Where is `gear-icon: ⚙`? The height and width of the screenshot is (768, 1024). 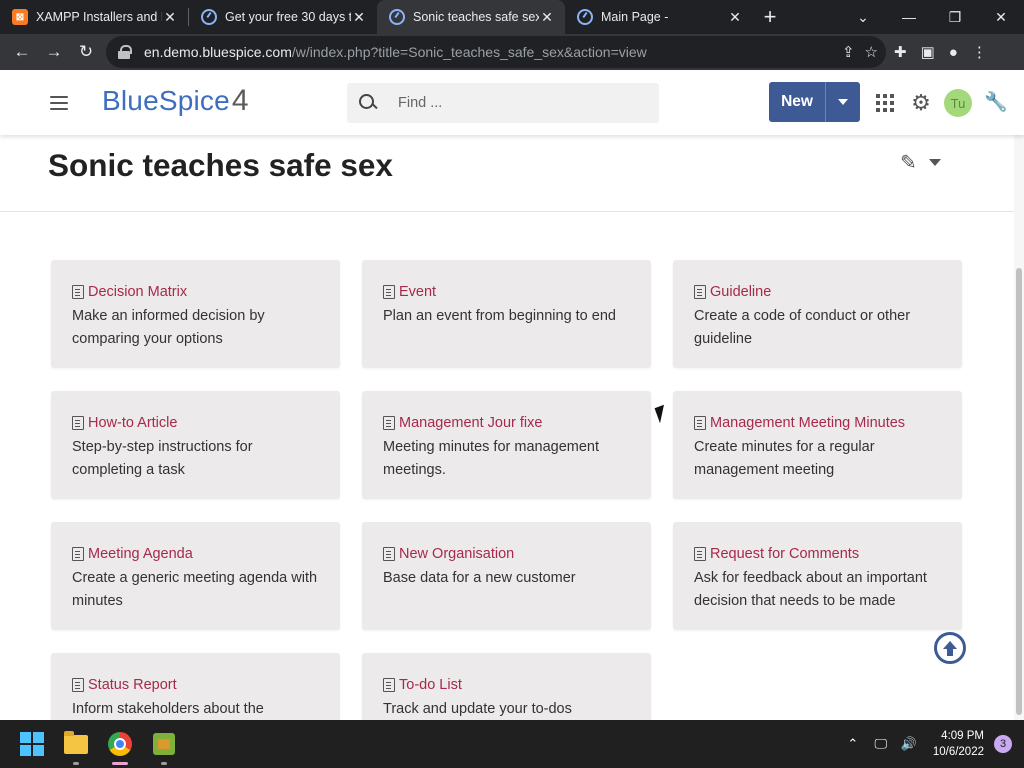
gear-icon: ⚙ is located at coordinates (921, 103).